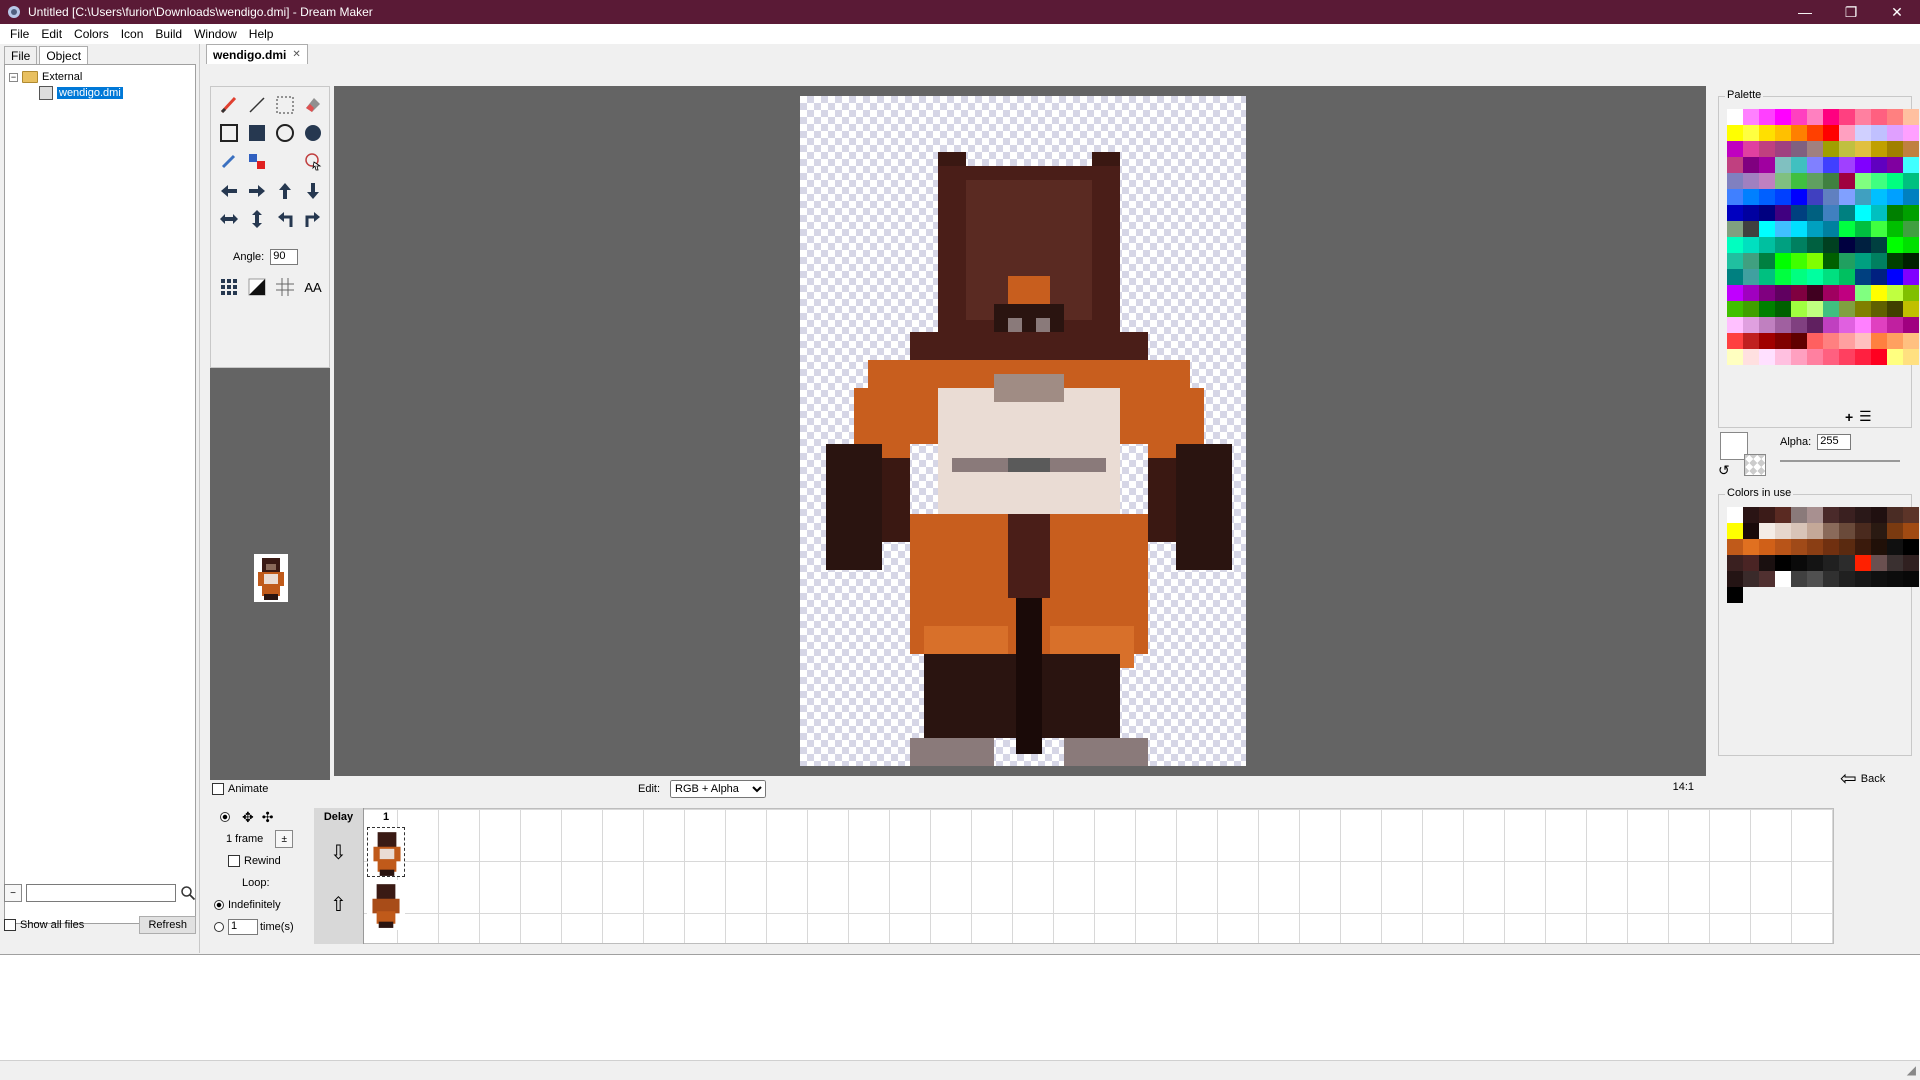 The width and height of the screenshot is (1920, 1080). I want to click on filled-ellipse-icon, so click(313, 133).